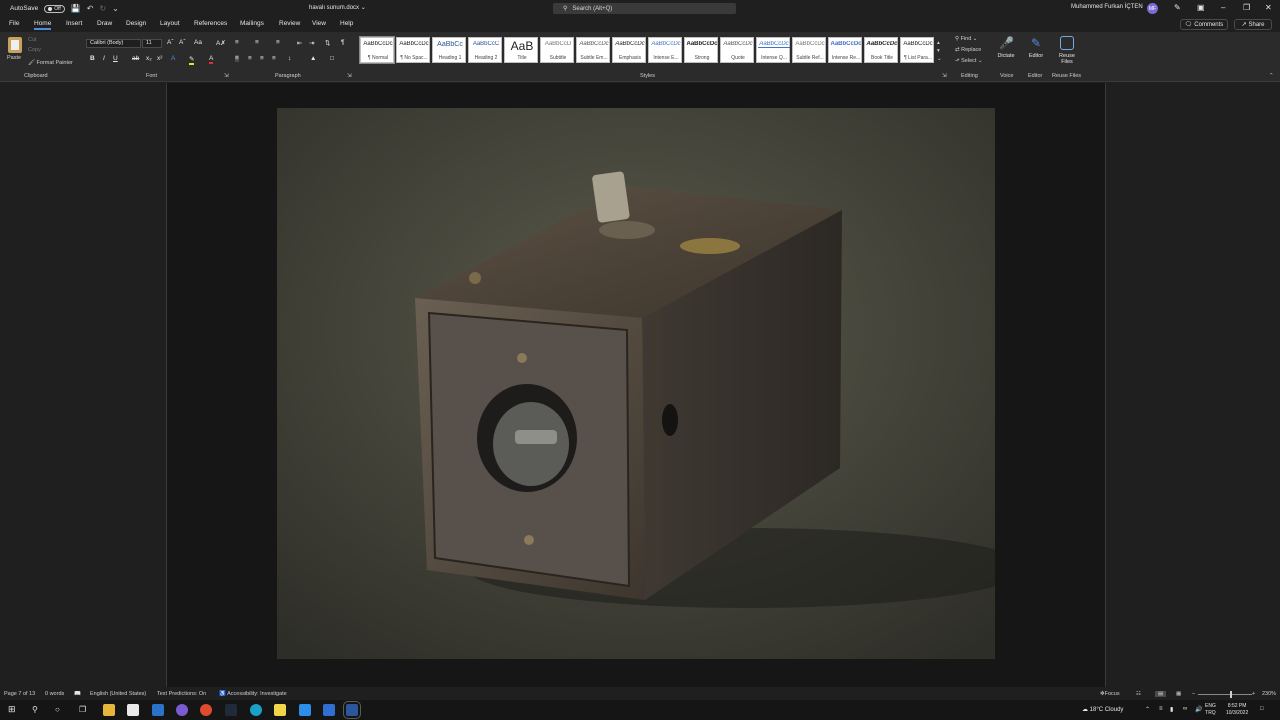 This screenshot has width=1280, height=720. Describe the element at coordinates (1102, 709) in the screenshot. I see `weather-status: ☁ 18°C Cloudy` at that location.